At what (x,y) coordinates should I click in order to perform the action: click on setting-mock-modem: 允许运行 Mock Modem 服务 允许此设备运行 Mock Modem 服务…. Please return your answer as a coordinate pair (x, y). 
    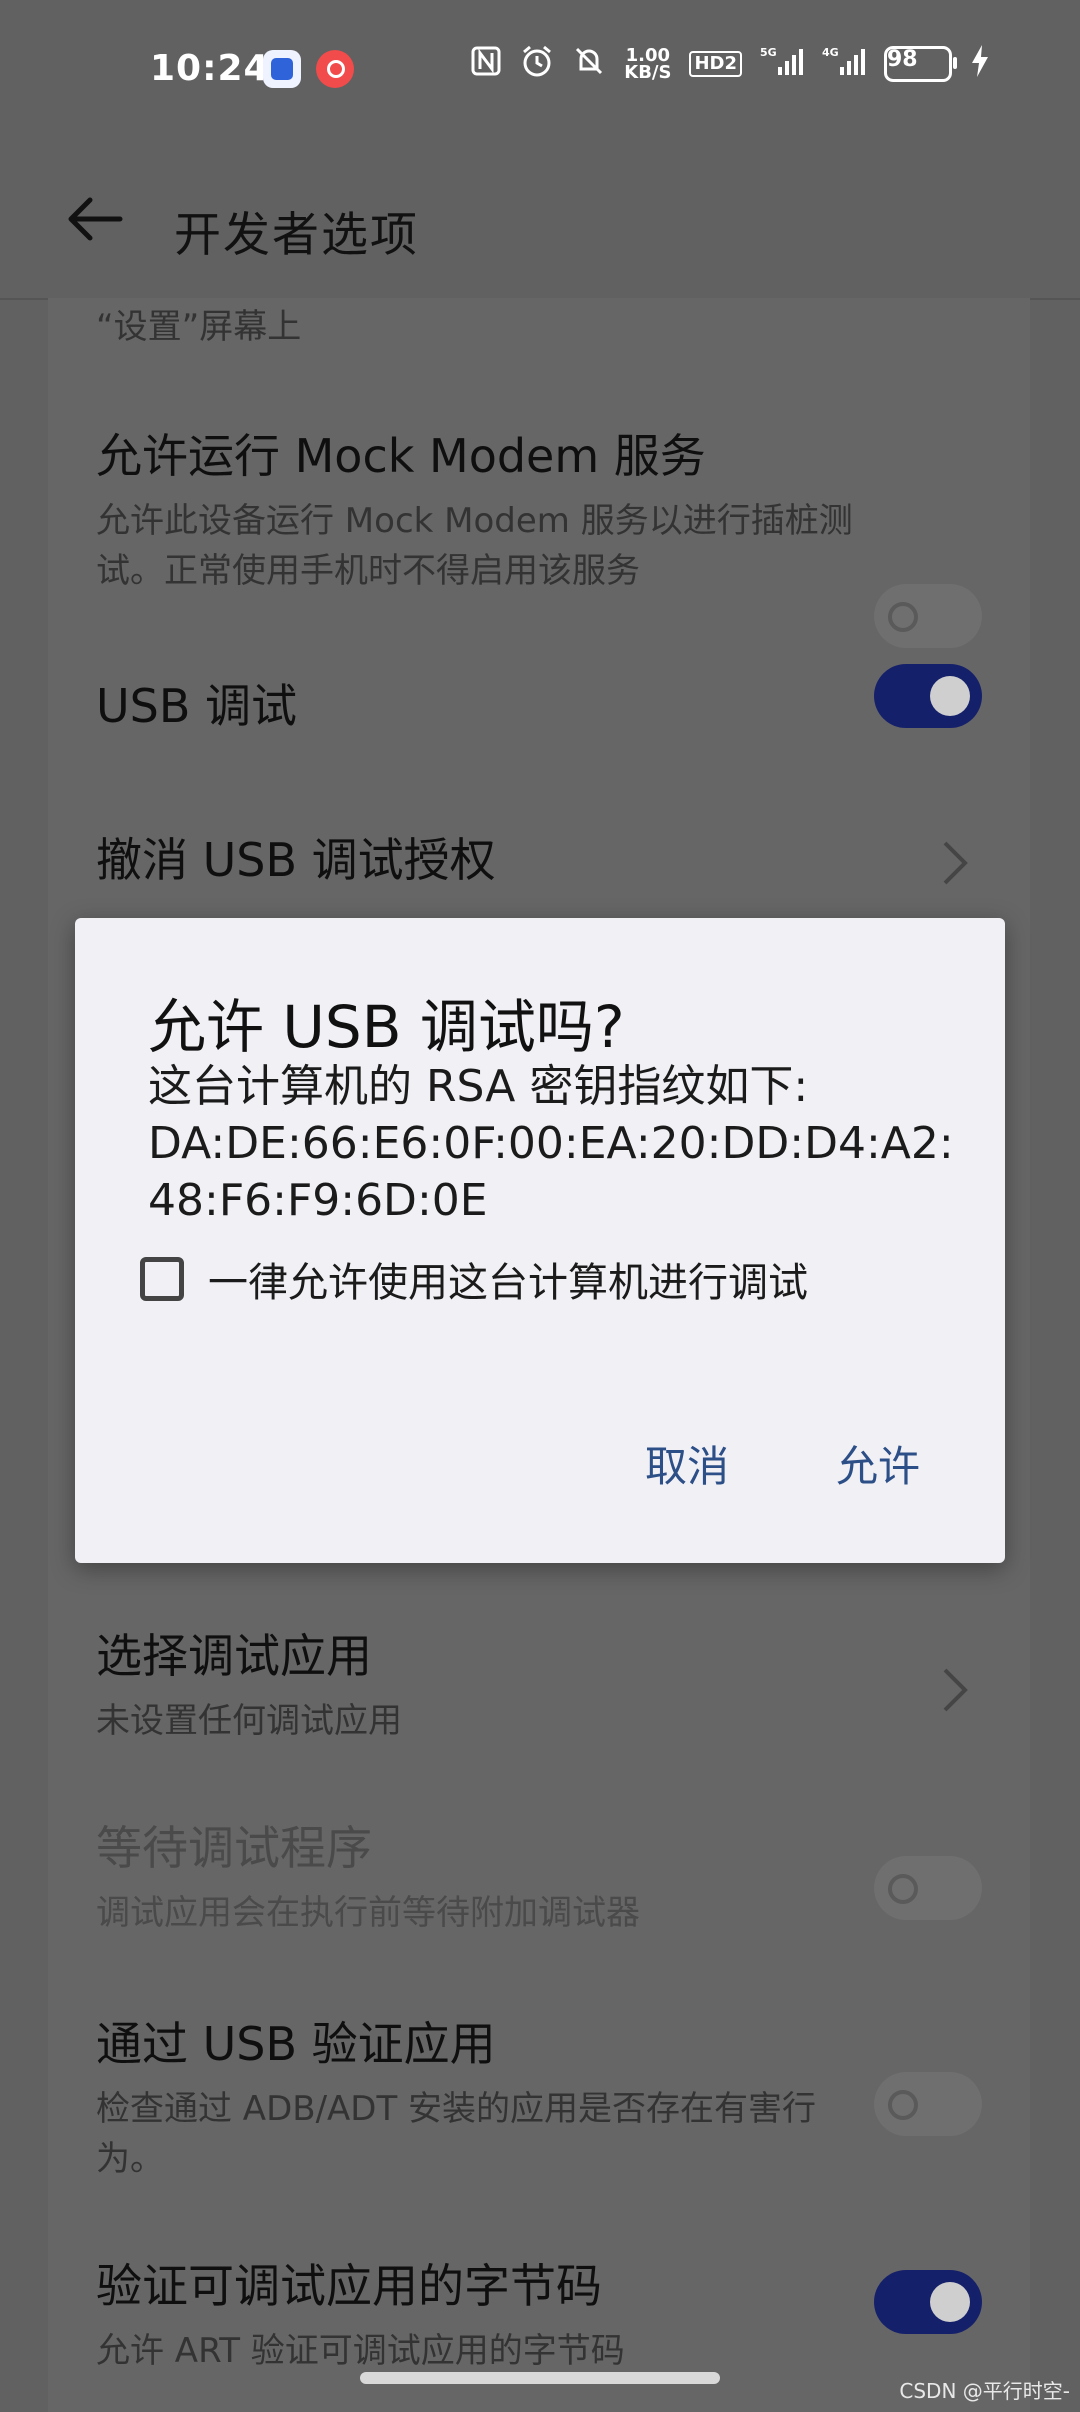
    Looking at the image, I should click on (539, 528).